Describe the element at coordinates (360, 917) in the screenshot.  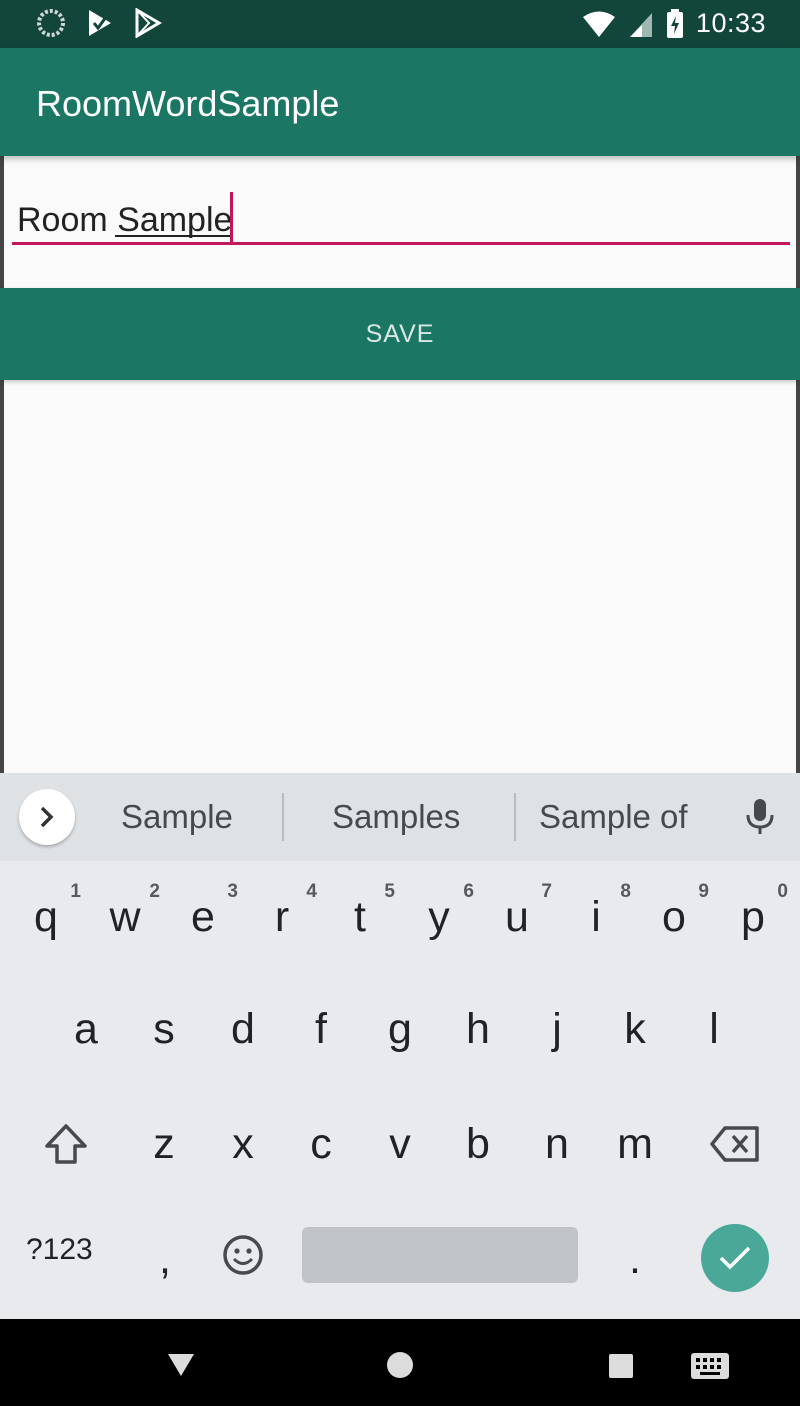
I see `key-t: t5` at that location.